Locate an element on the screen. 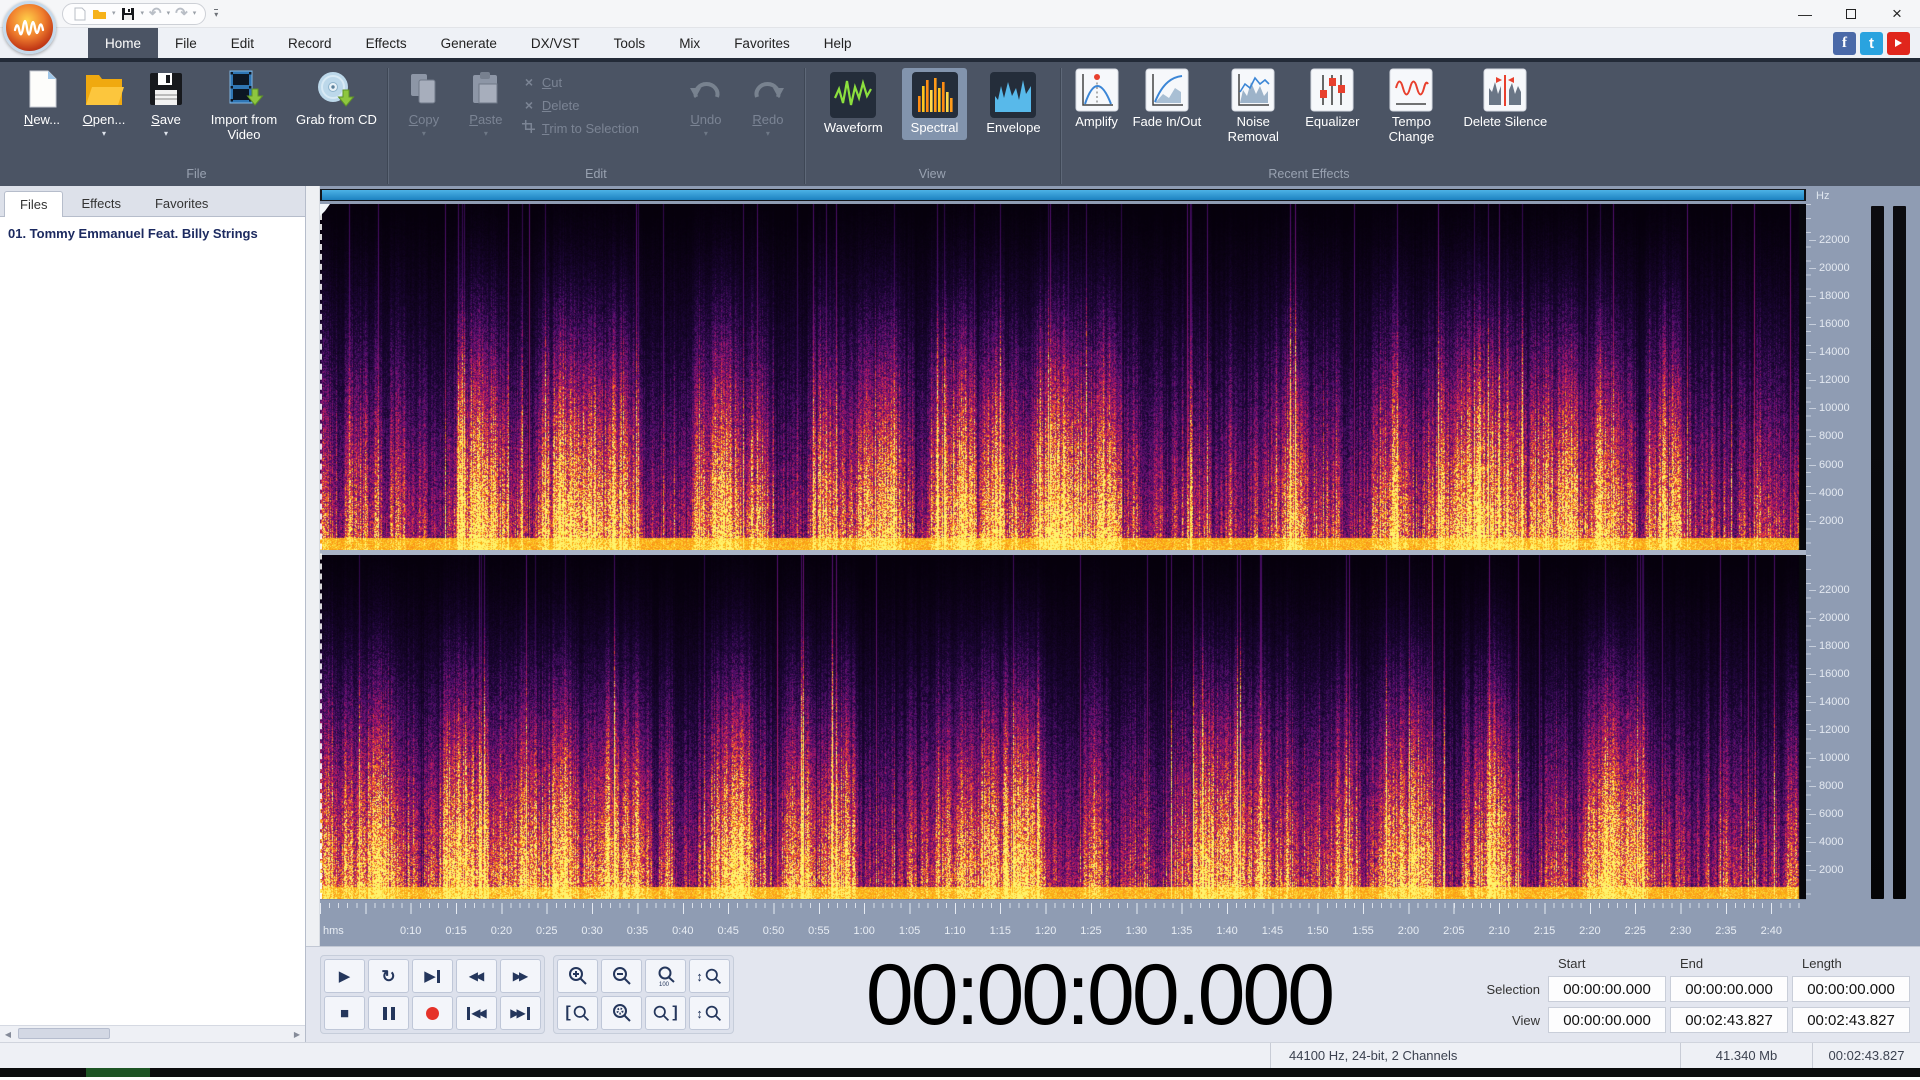 The width and height of the screenshot is (1920, 1080). quick-save-caret-icon: ▾ is located at coordinates (143, 13).